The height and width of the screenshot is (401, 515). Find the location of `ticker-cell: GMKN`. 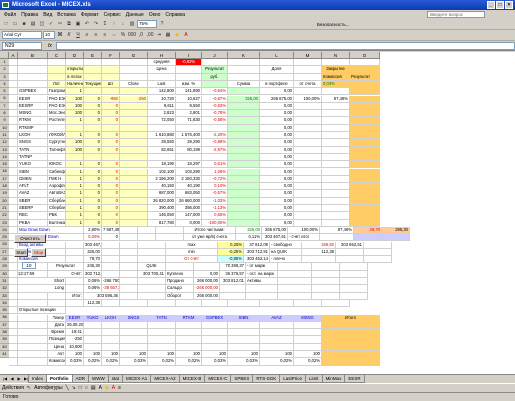

ticker-cell: GMKN is located at coordinates (33, 179).